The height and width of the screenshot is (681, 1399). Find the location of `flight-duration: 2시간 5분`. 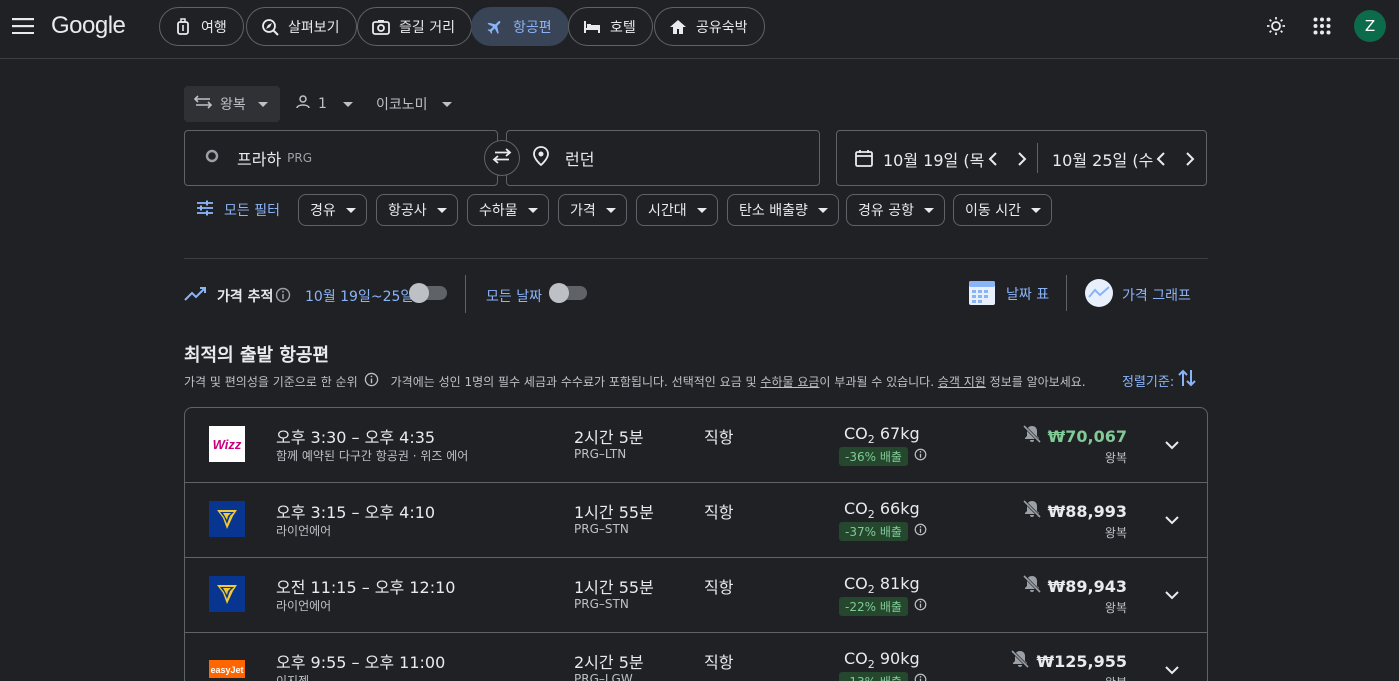

flight-duration: 2시간 5분 is located at coordinates (609, 437).